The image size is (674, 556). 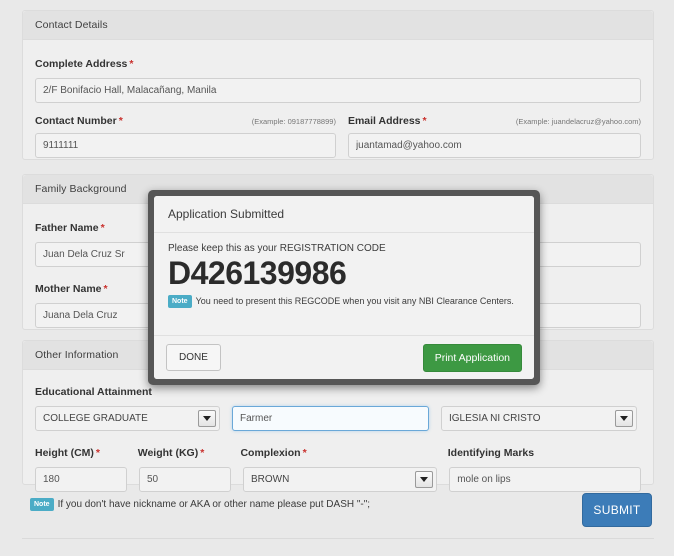 I want to click on row-education-occupation-religion: COLLEGE GRADUATE IGLESIA NI CRISTO, so click(x=338, y=418).